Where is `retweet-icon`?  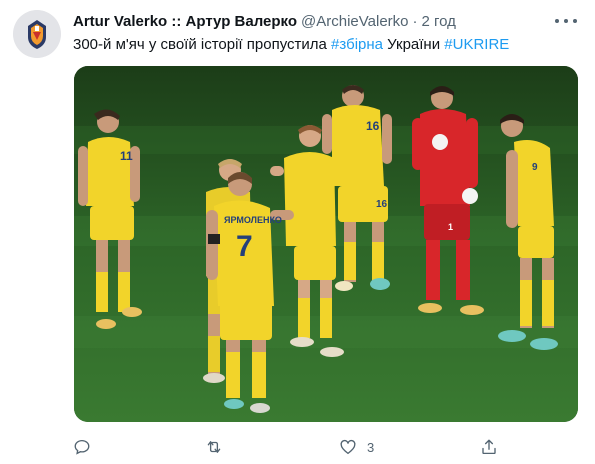 retweet-icon is located at coordinates (214, 447).